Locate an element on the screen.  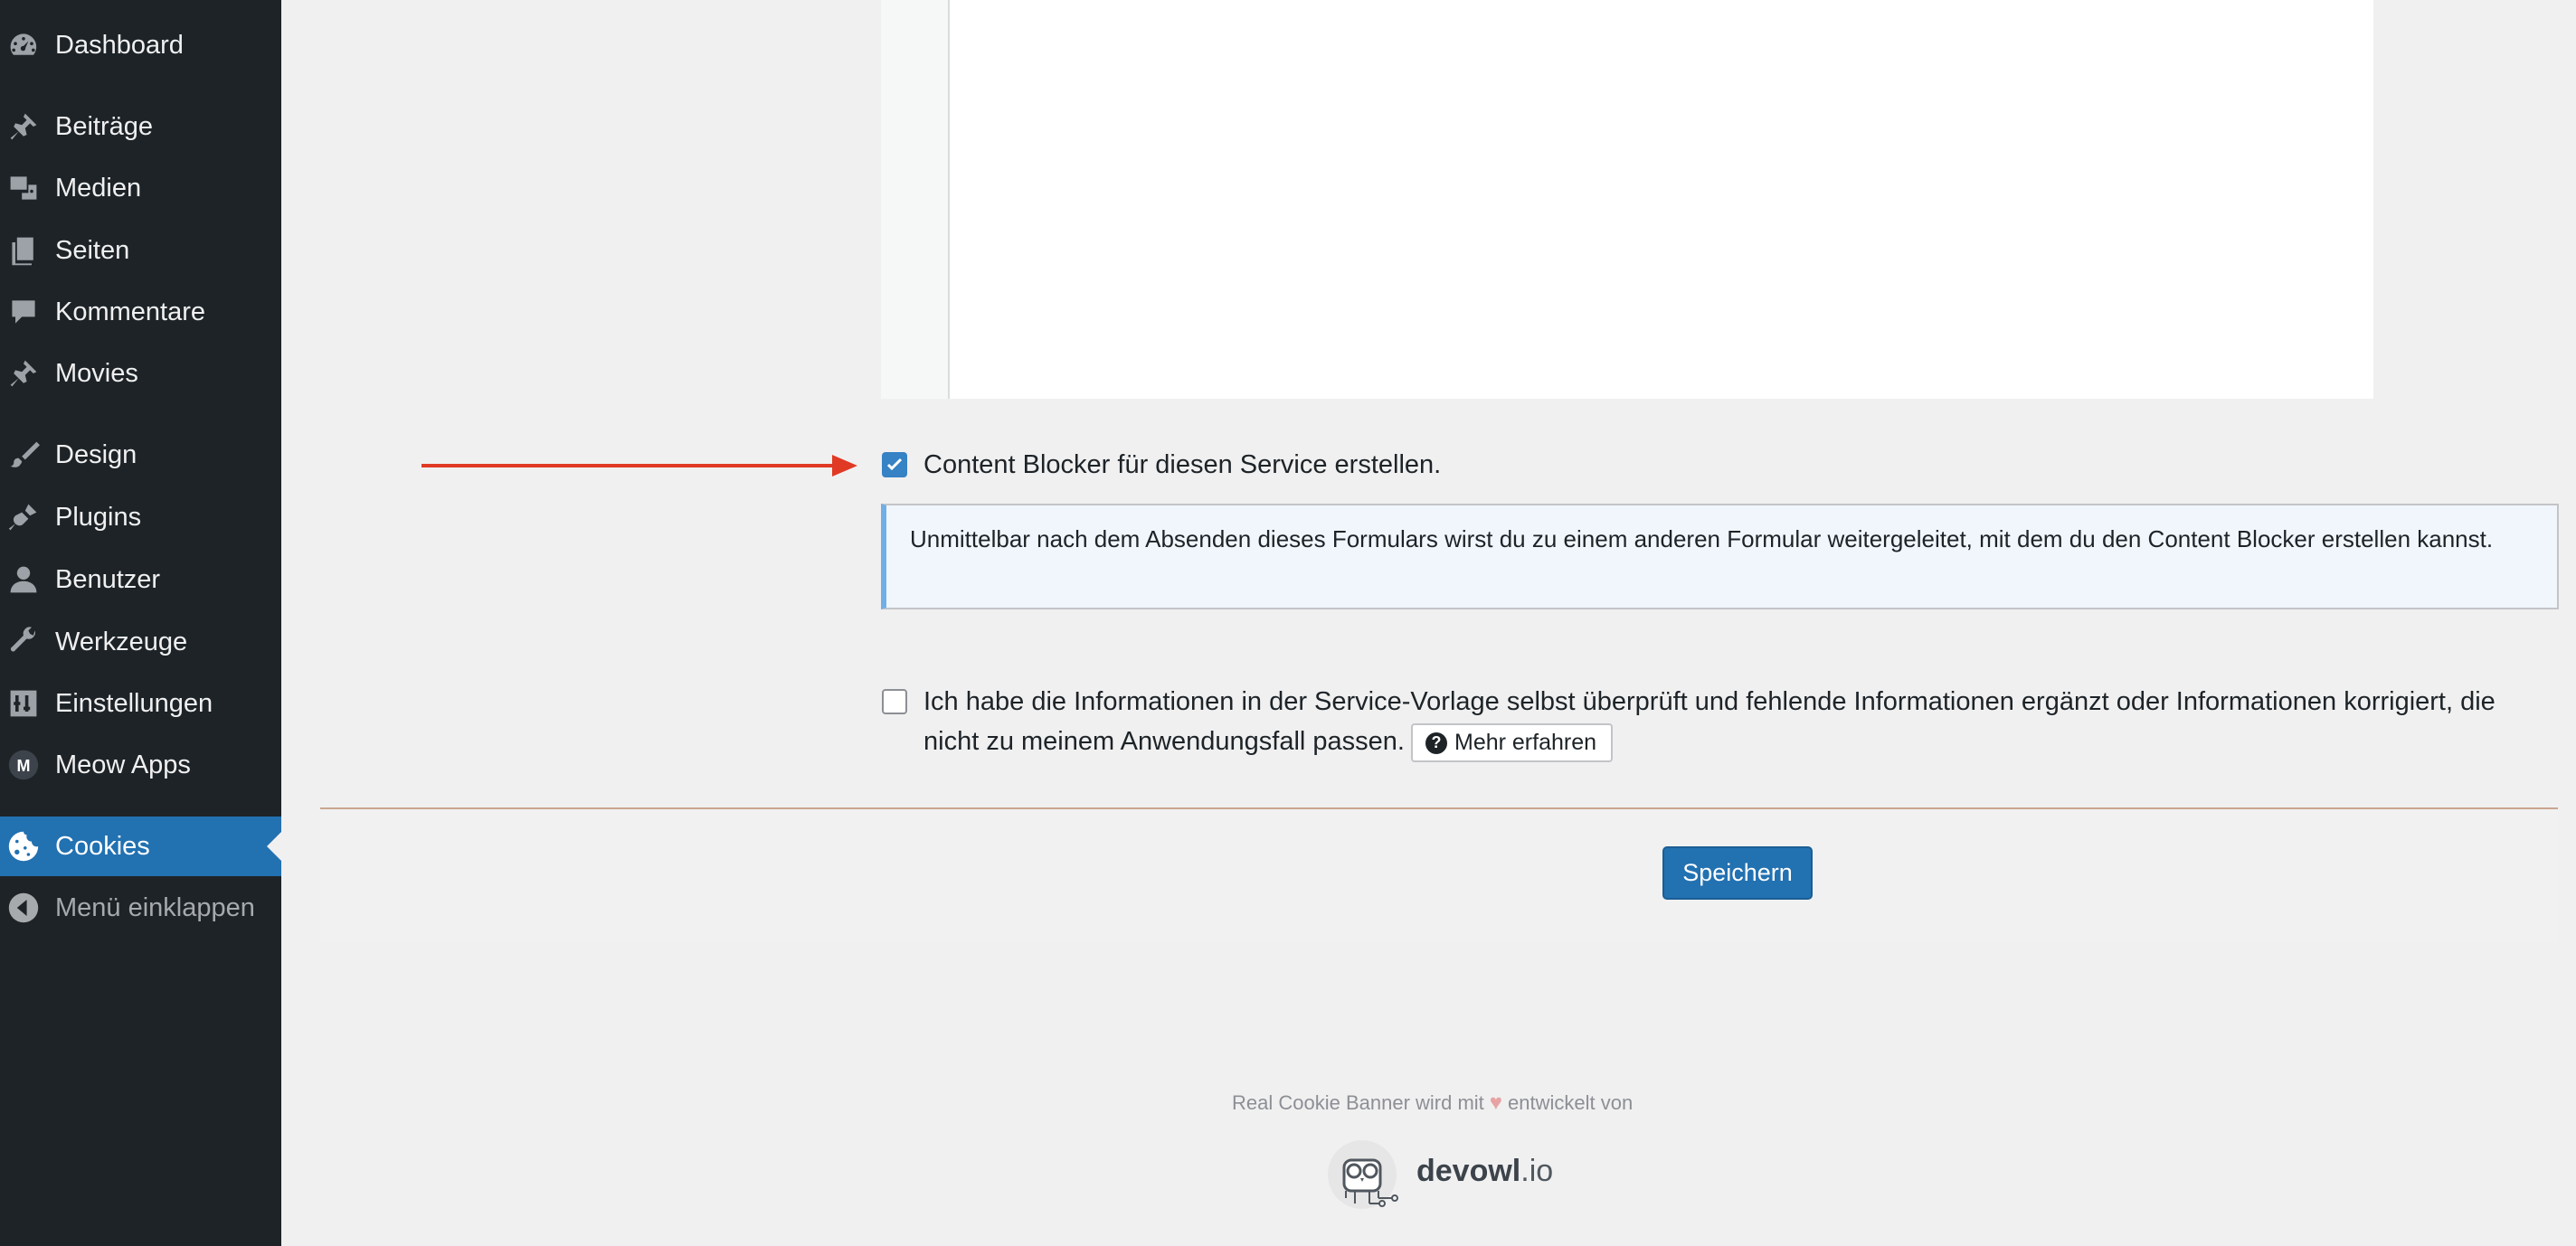
sidebar-item-einstellungen: Einstellungen is located at coordinates (140, 704).